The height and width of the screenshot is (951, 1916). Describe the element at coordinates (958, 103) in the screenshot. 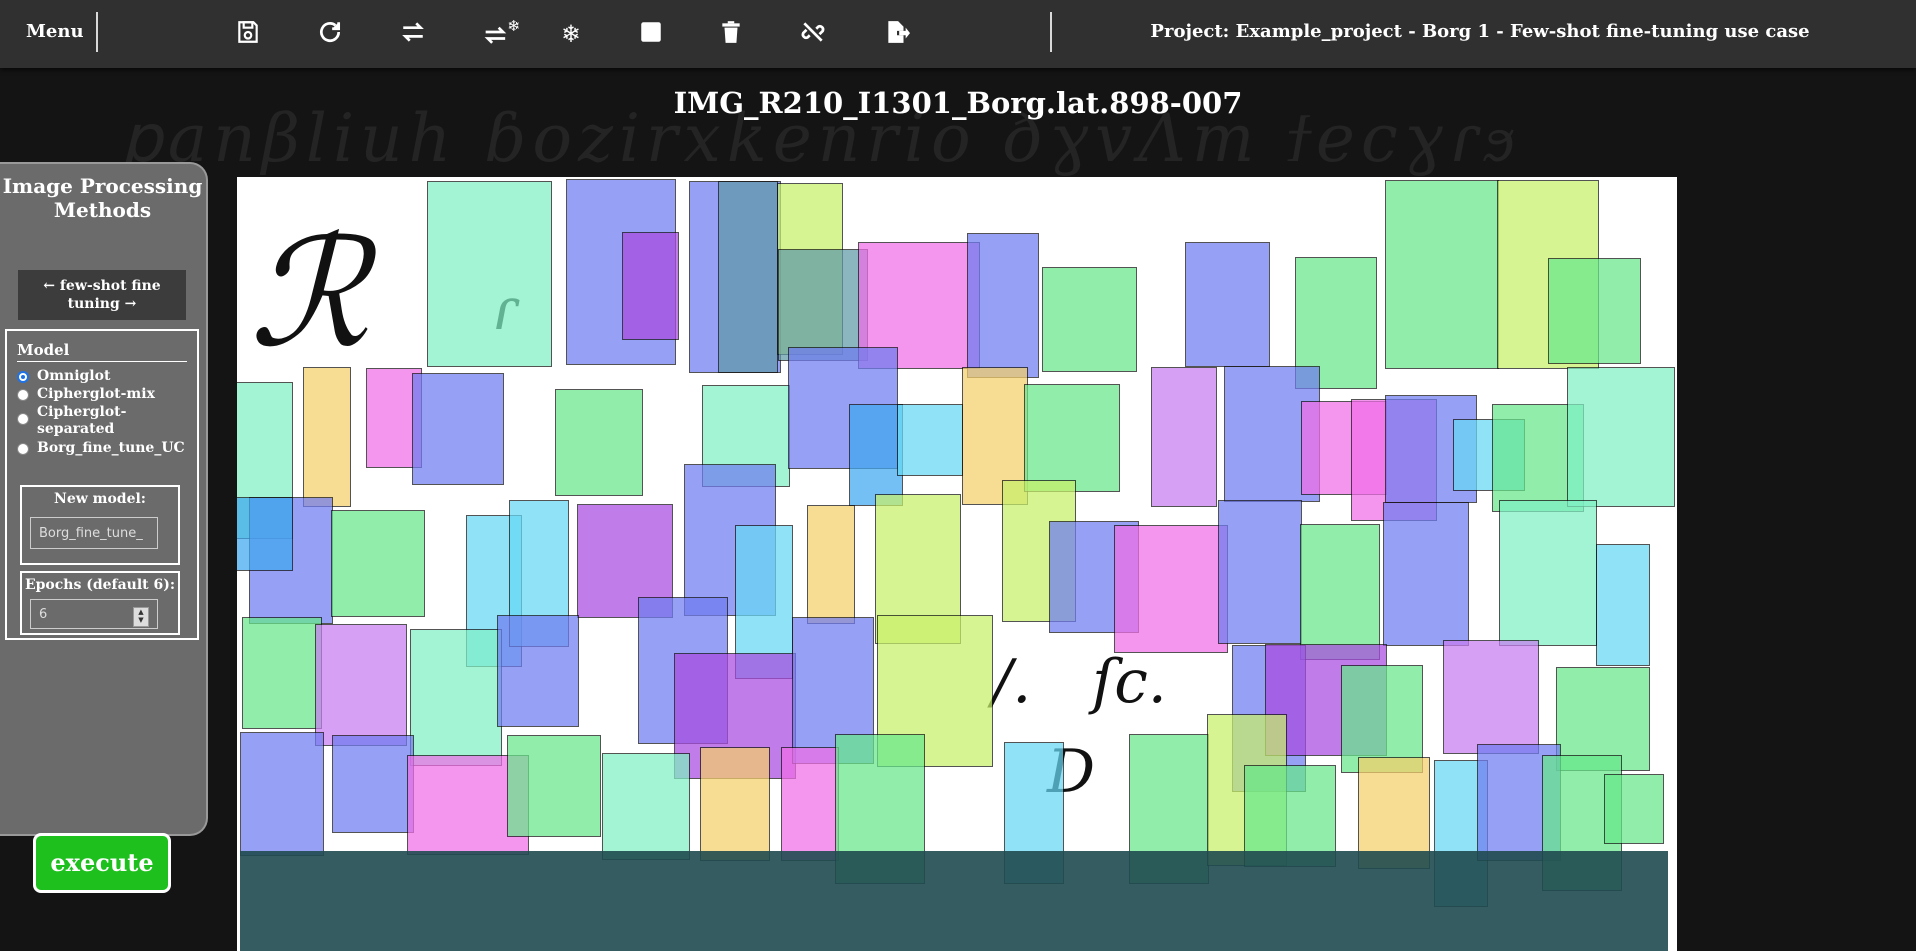

I see `image-title: IMG_R210_I1301_Borg.lat.898-007` at that location.